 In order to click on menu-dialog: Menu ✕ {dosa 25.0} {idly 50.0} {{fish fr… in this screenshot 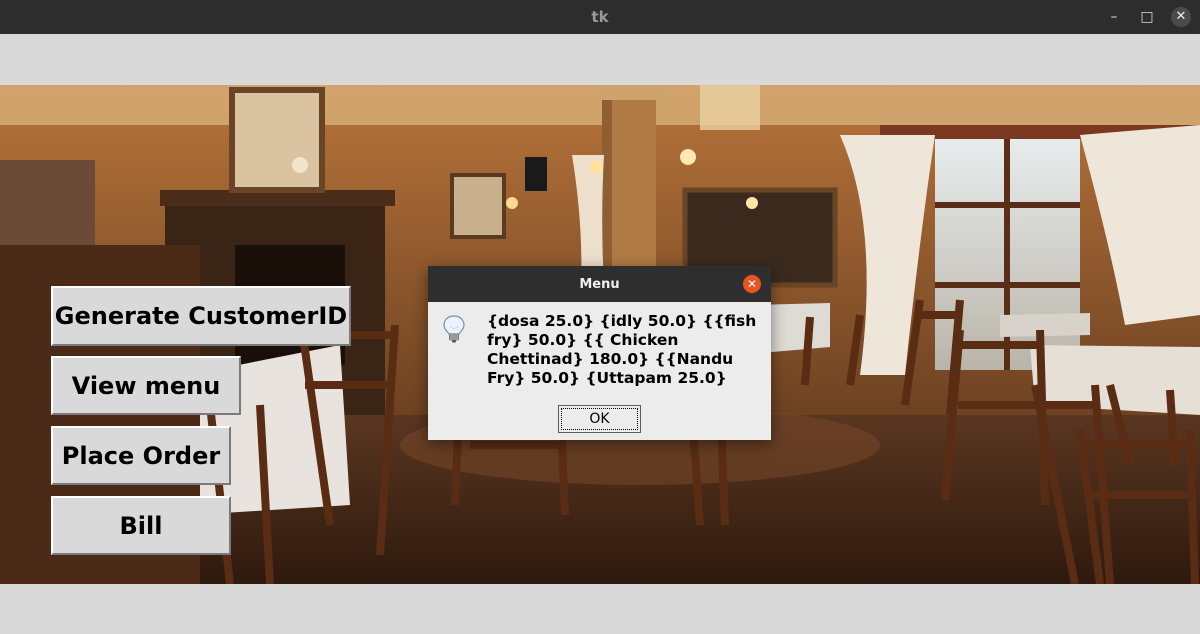, I will do `click(599, 353)`.